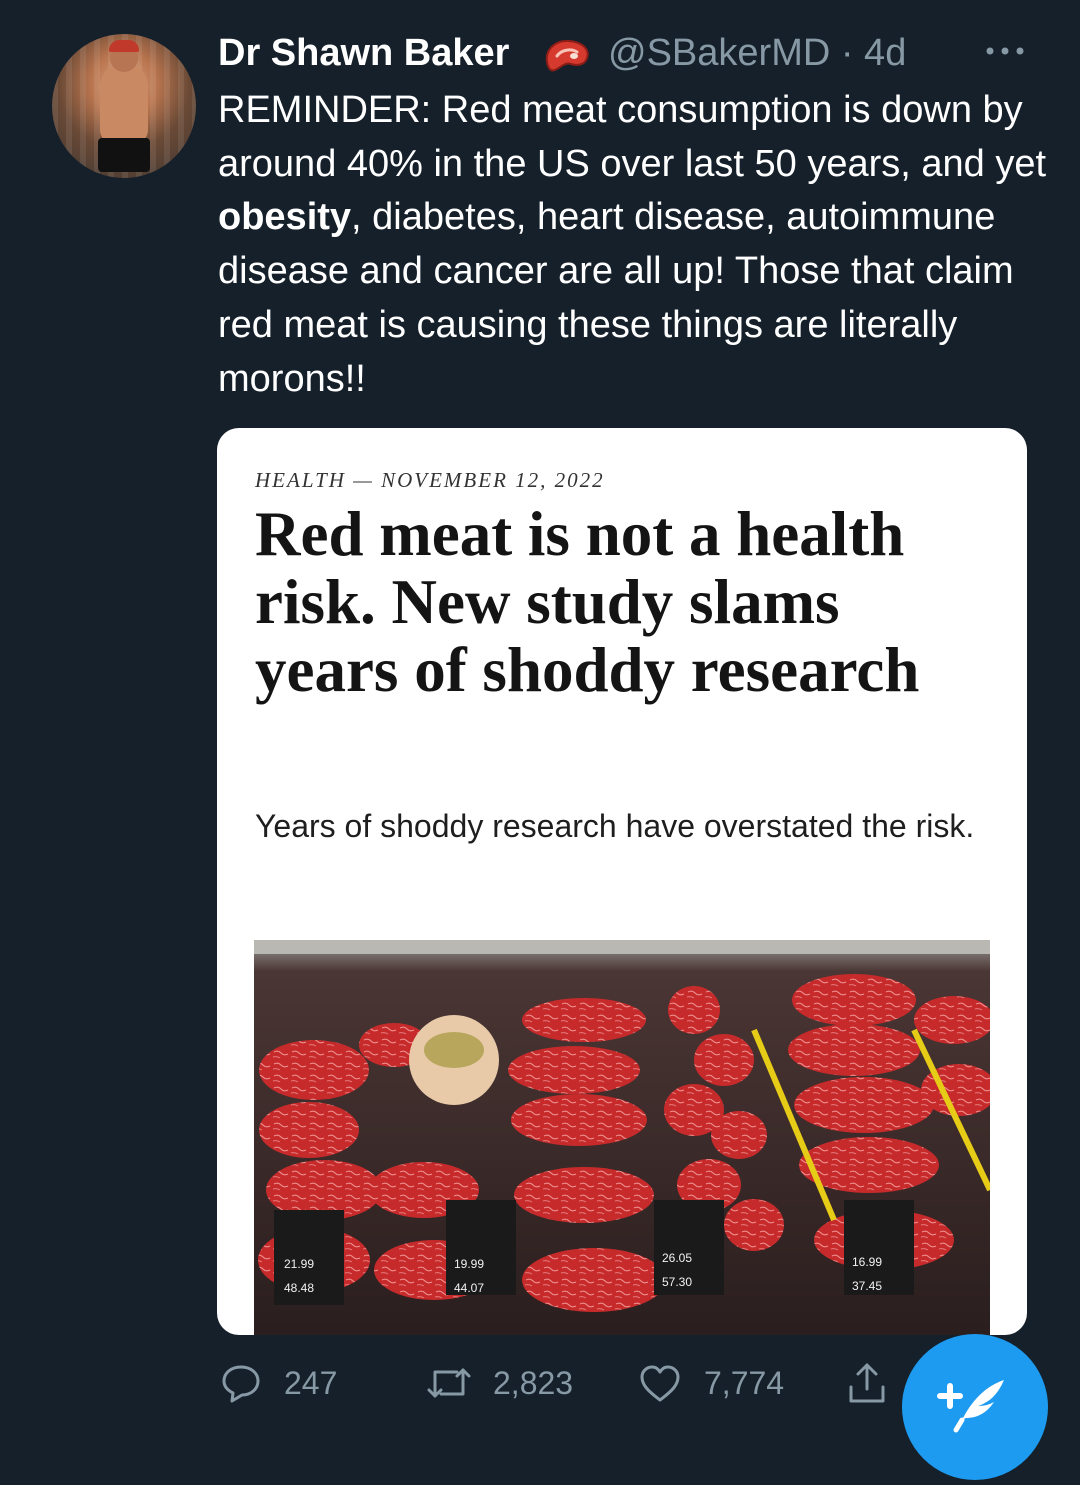 Image resolution: width=1080 pixels, height=1485 pixels. I want to click on article-kicker: HEALTH — NOVEMBER 12, 2022, so click(430, 480).